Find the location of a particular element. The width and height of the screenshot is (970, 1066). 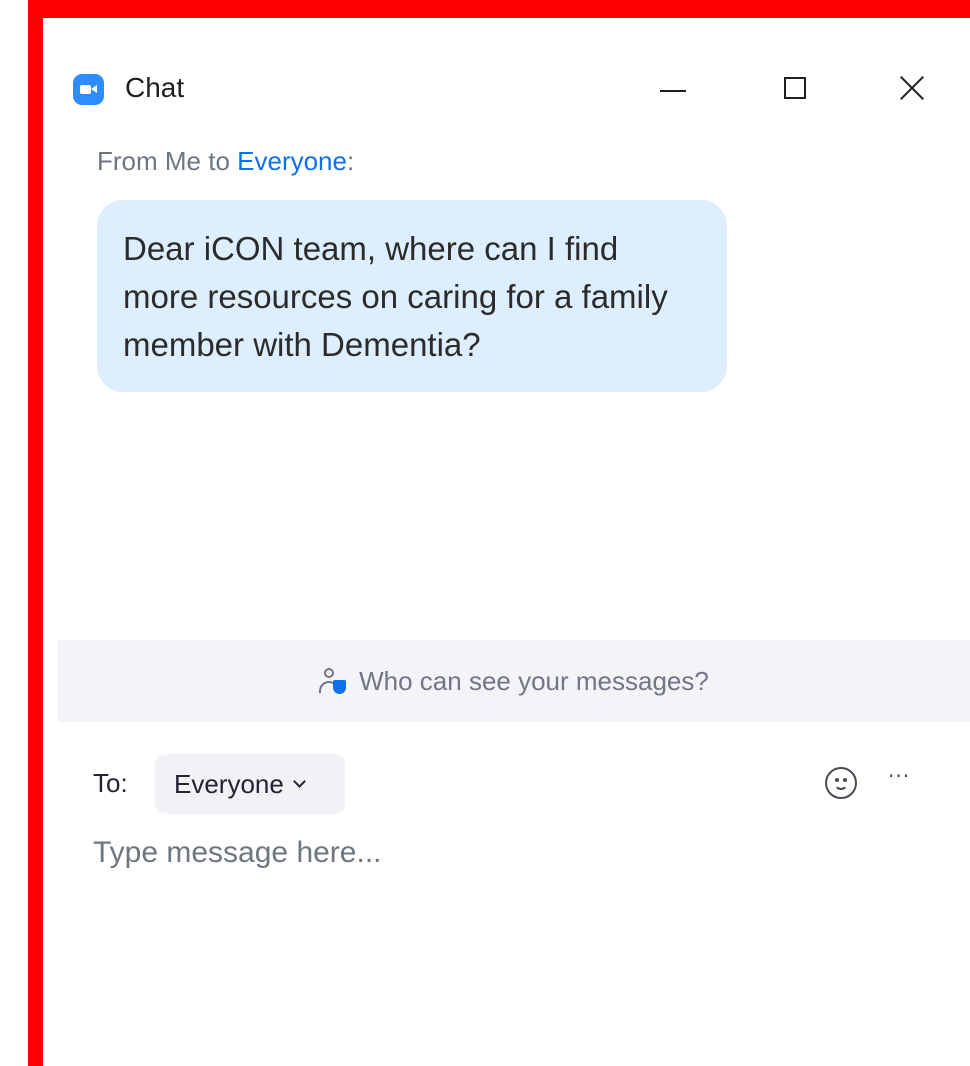

people-shield-icon is located at coordinates (333, 681).